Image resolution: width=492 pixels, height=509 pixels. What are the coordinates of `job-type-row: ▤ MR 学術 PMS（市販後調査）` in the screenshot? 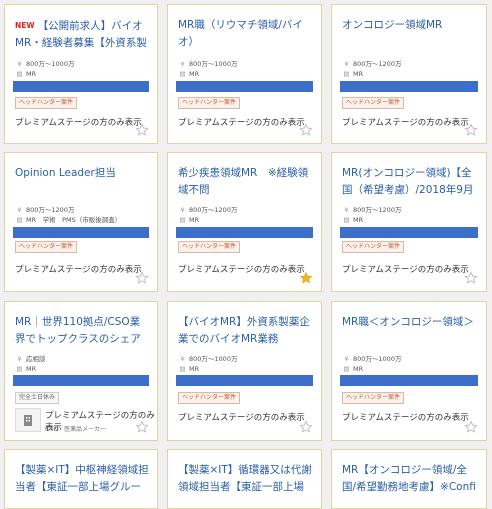 It's located at (82, 220).